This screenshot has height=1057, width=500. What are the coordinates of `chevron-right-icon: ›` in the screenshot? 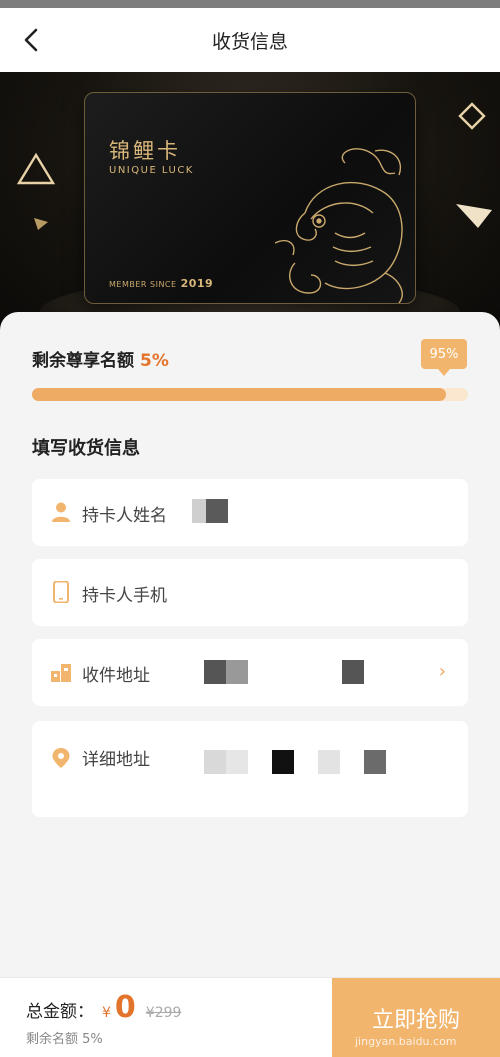 It's located at (442, 671).